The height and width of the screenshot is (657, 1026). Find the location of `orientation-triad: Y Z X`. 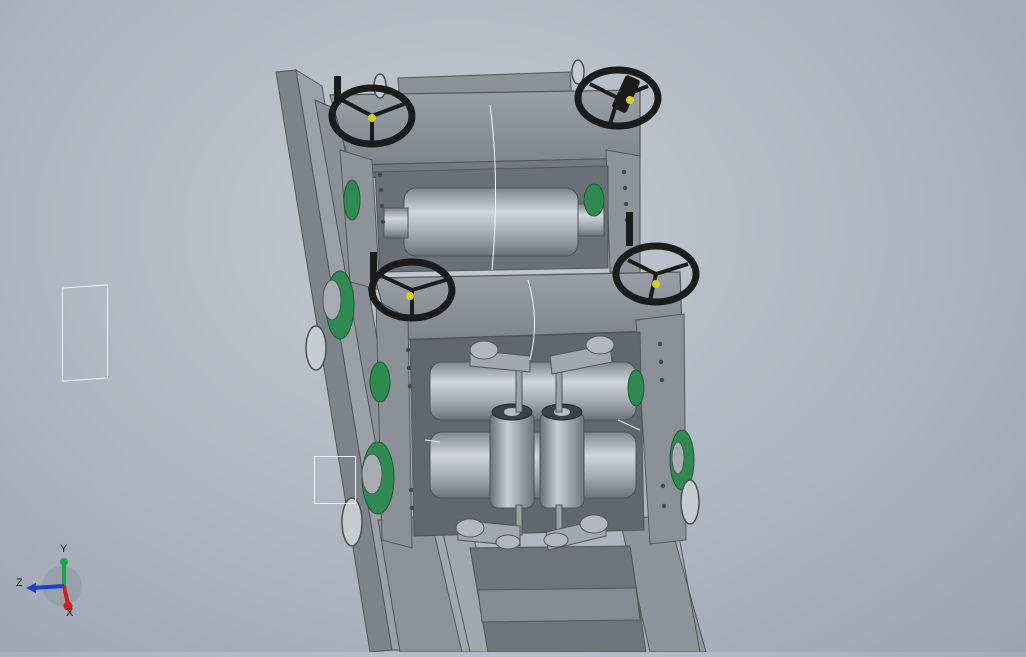

orientation-triad: Y Z X is located at coordinates (50, 580).